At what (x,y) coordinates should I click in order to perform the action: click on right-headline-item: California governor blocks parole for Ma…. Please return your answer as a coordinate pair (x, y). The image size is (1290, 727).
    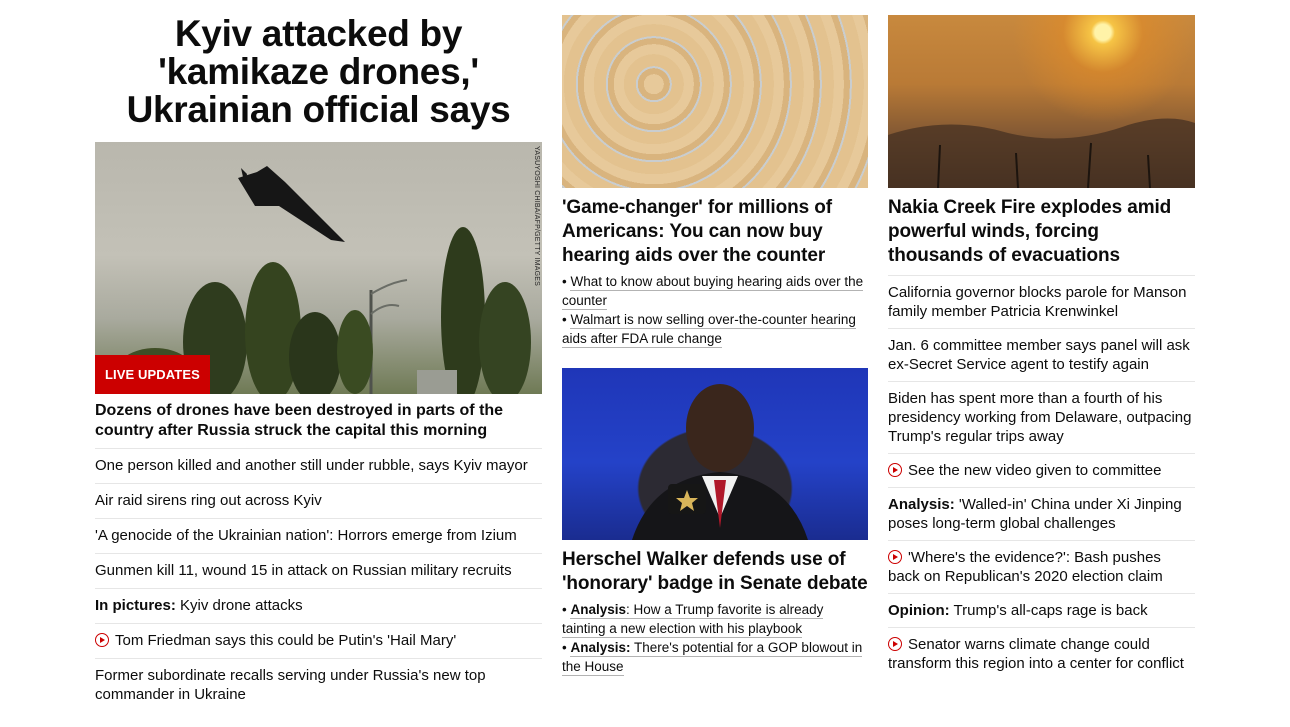
    Looking at the image, I should click on (1041, 301).